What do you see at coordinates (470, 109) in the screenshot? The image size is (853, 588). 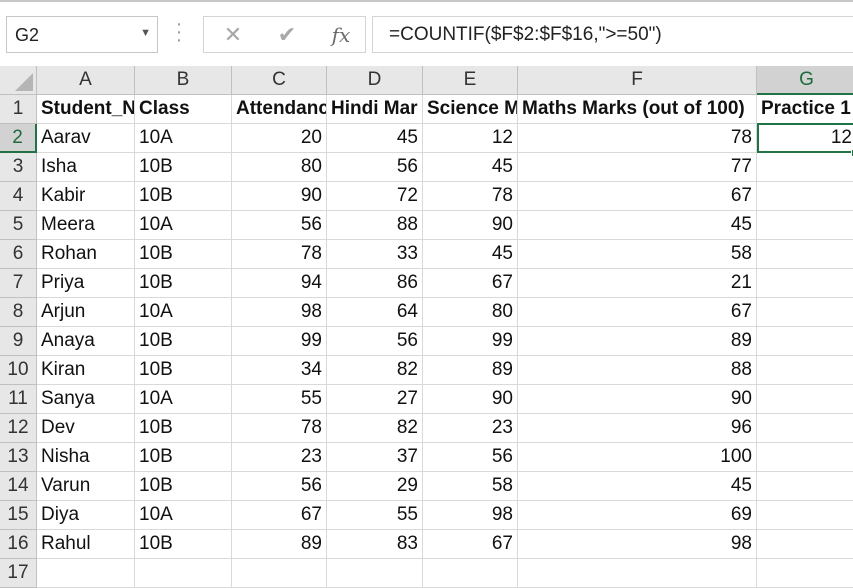 I see `column-title-cell: Science M` at bounding box center [470, 109].